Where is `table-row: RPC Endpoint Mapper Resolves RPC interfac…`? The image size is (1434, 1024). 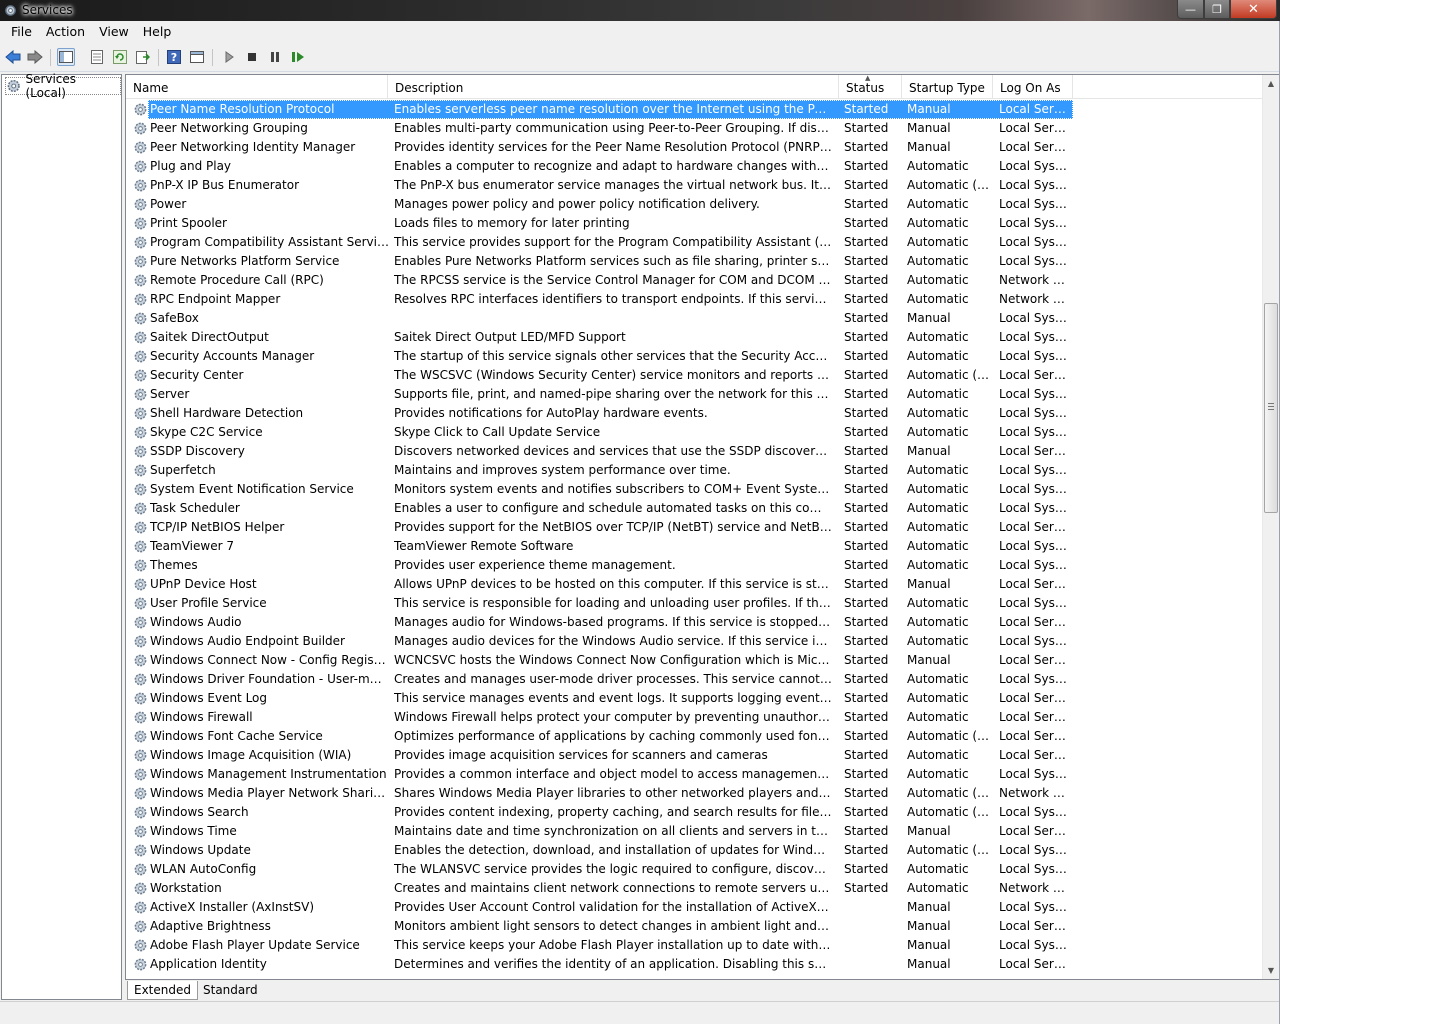 table-row: RPC Endpoint Mapper Resolves RPC interfac… is located at coordinates (694, 299).